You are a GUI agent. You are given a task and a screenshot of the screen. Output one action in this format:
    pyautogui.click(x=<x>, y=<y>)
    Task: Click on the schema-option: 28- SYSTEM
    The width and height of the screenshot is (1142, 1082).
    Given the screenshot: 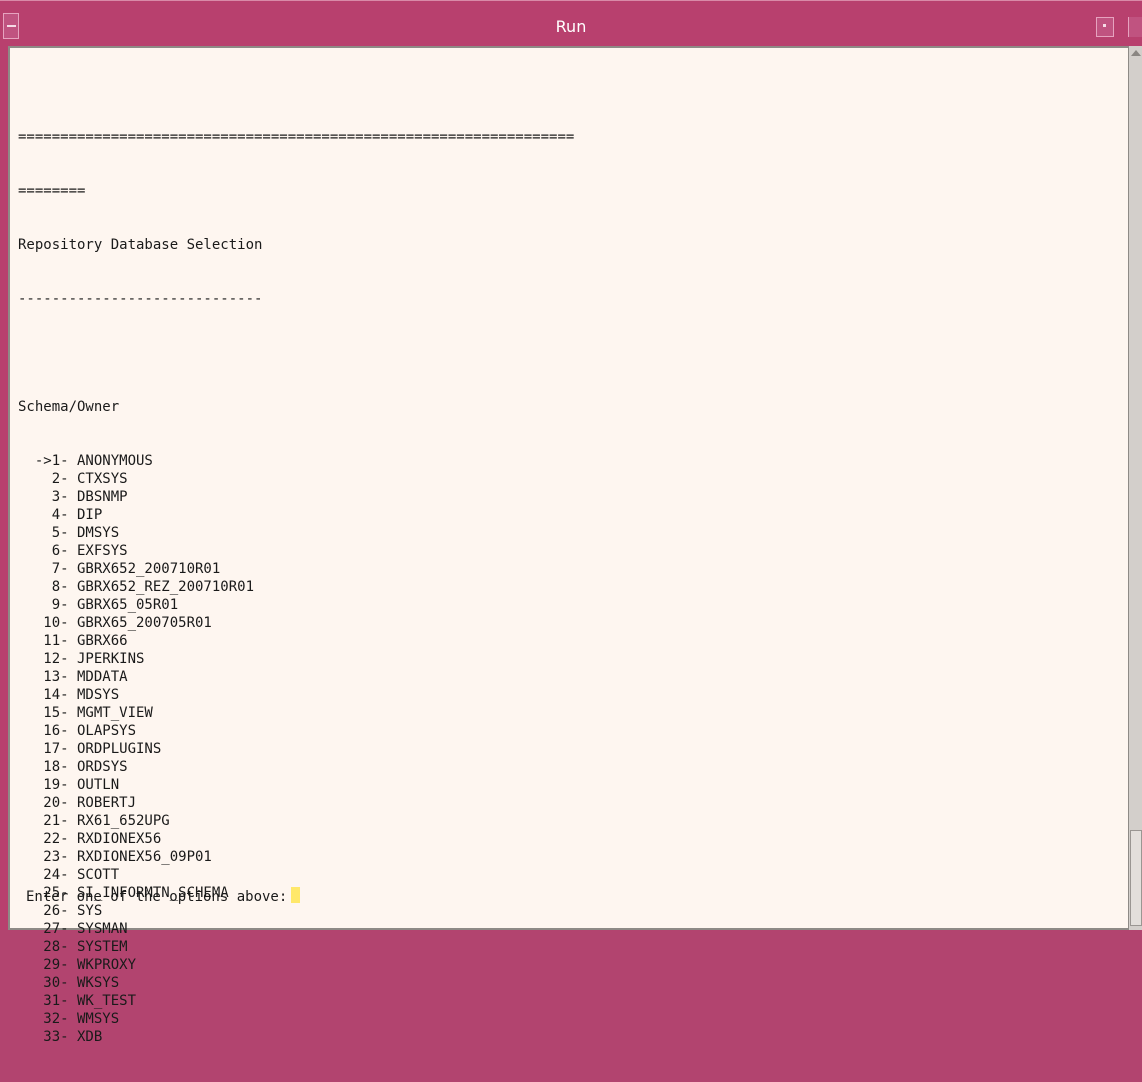 What is the action you would take?
    pyautogui.click(x=73, y=947)
    